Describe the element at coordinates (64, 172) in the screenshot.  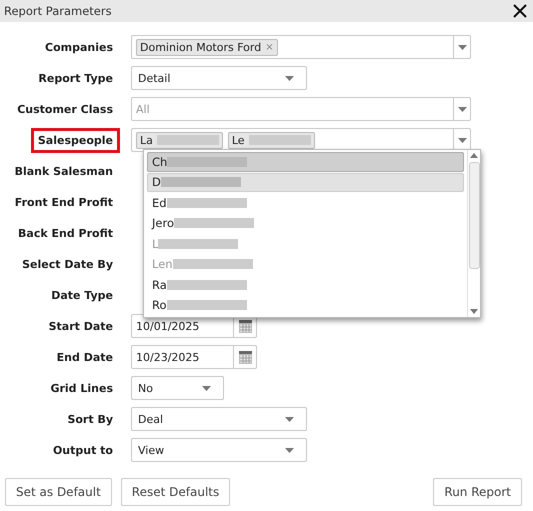
I see `field-label: Blank Salesman` at that location.